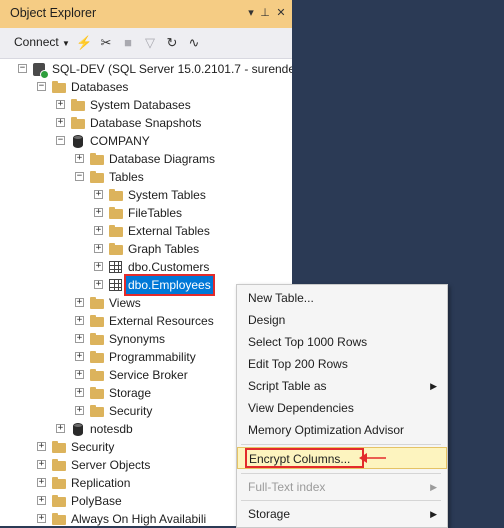 This screenshot has width=504, height=528. I want to click on tree-node-label: Graph Tables, so click(164, 249).